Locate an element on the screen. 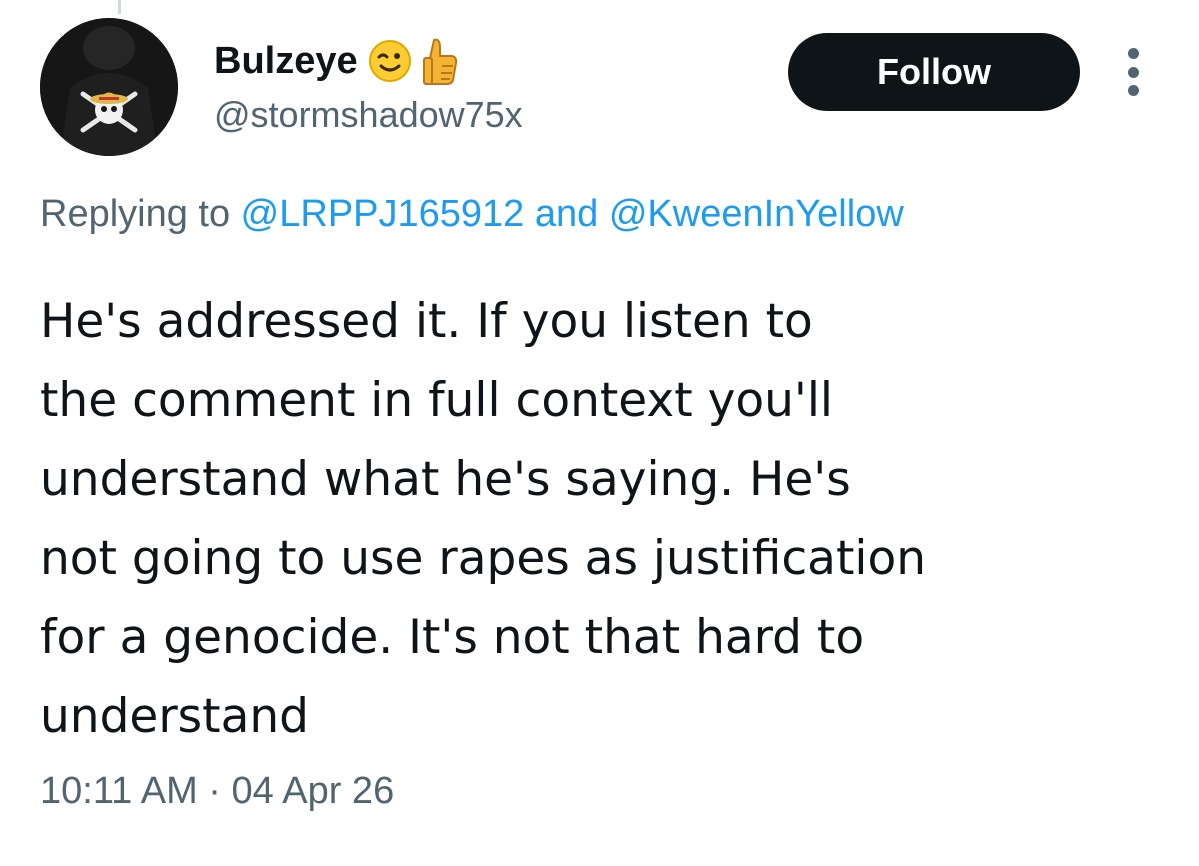 This screenshot has width=1199, height=866. winking-face-emoji-icon is located at coordinates (390, 61).